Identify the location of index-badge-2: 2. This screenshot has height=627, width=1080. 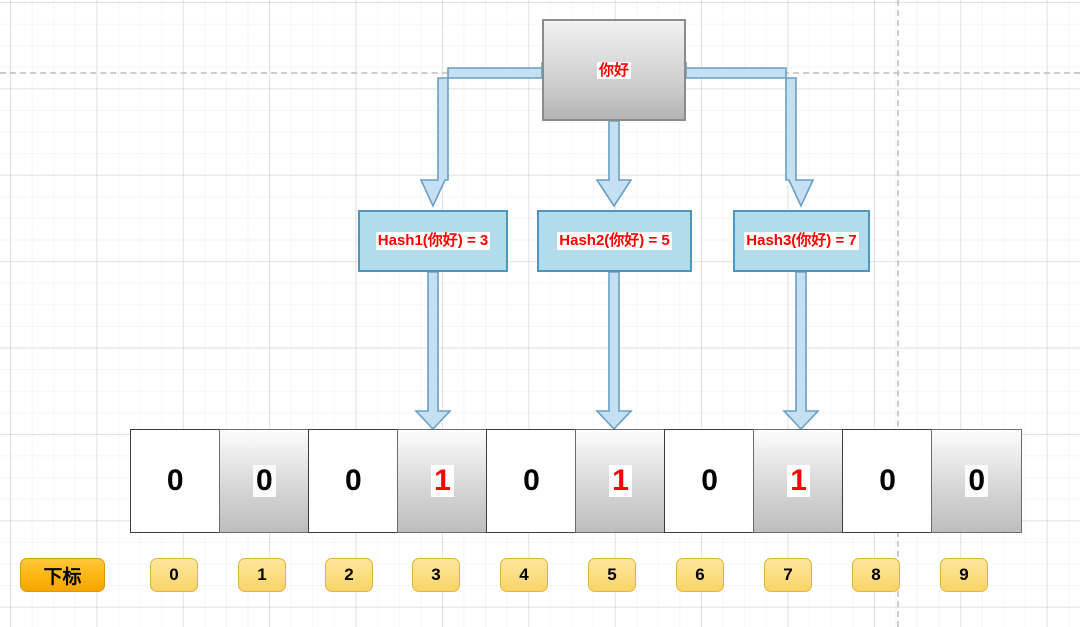
(349, 575).